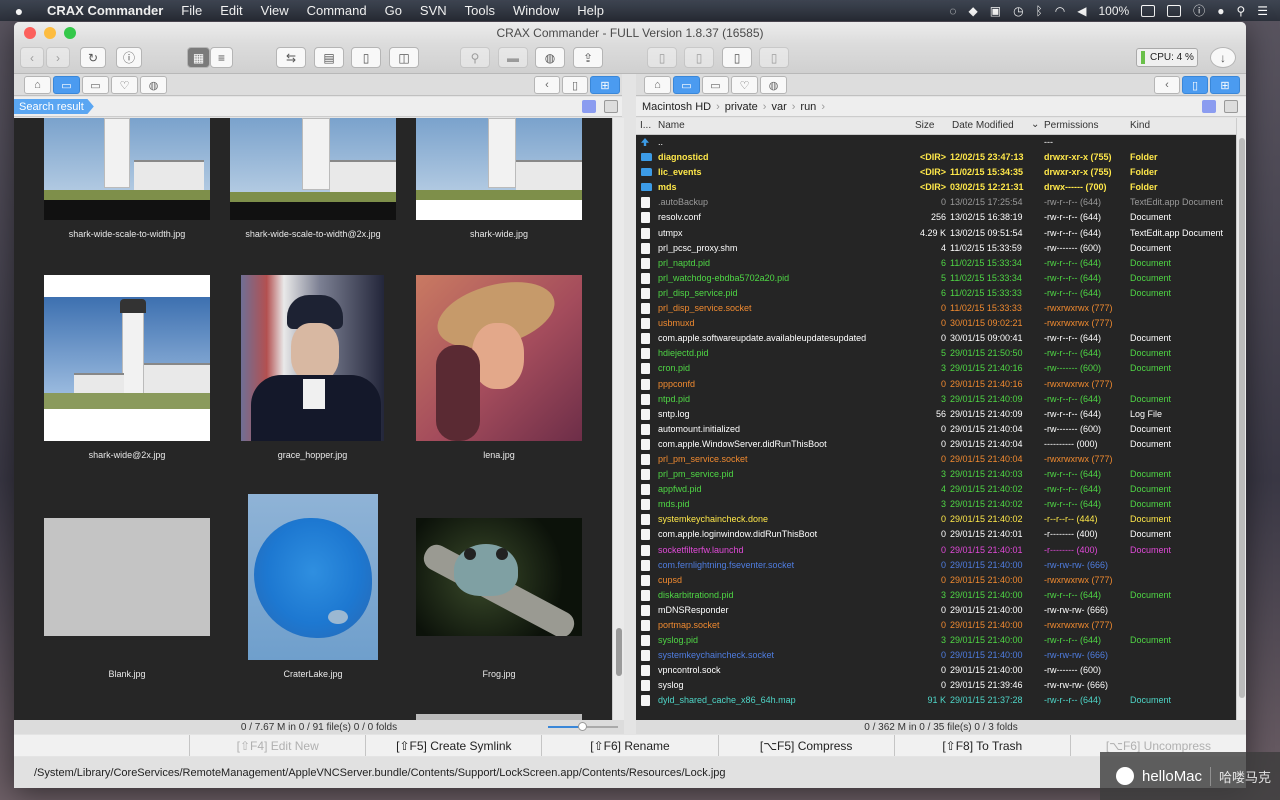 The height and width of the screenshot is (800, 1280). What do you see at coordinates (1199, 10) in the screenshot?
I see `info-icon: ⓘ` at bounding box center [1199, 10].